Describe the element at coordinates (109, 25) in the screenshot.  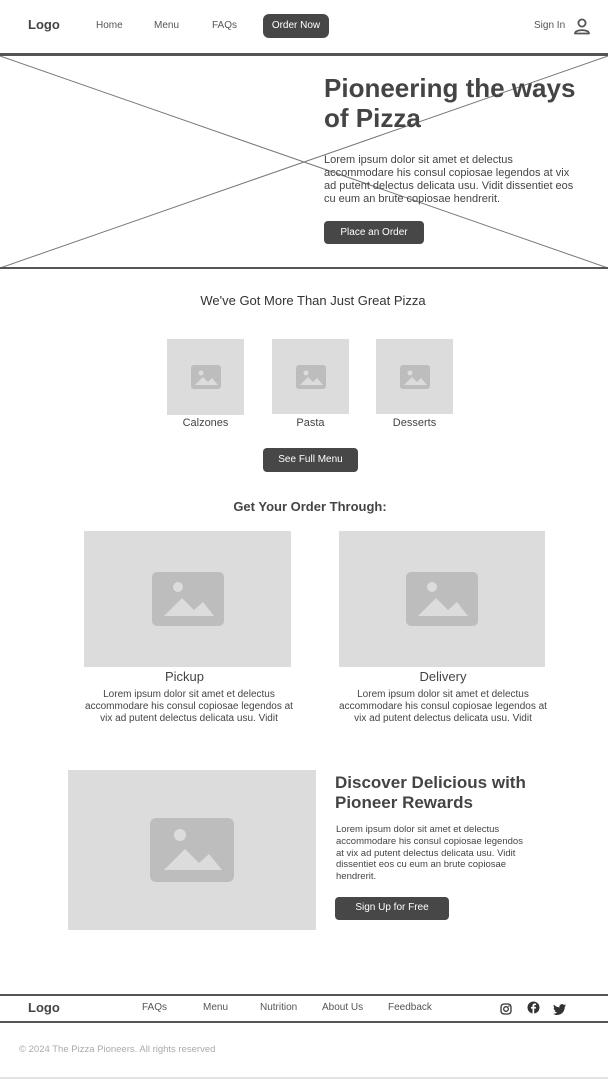
I see `nav-home: Home` at that location.